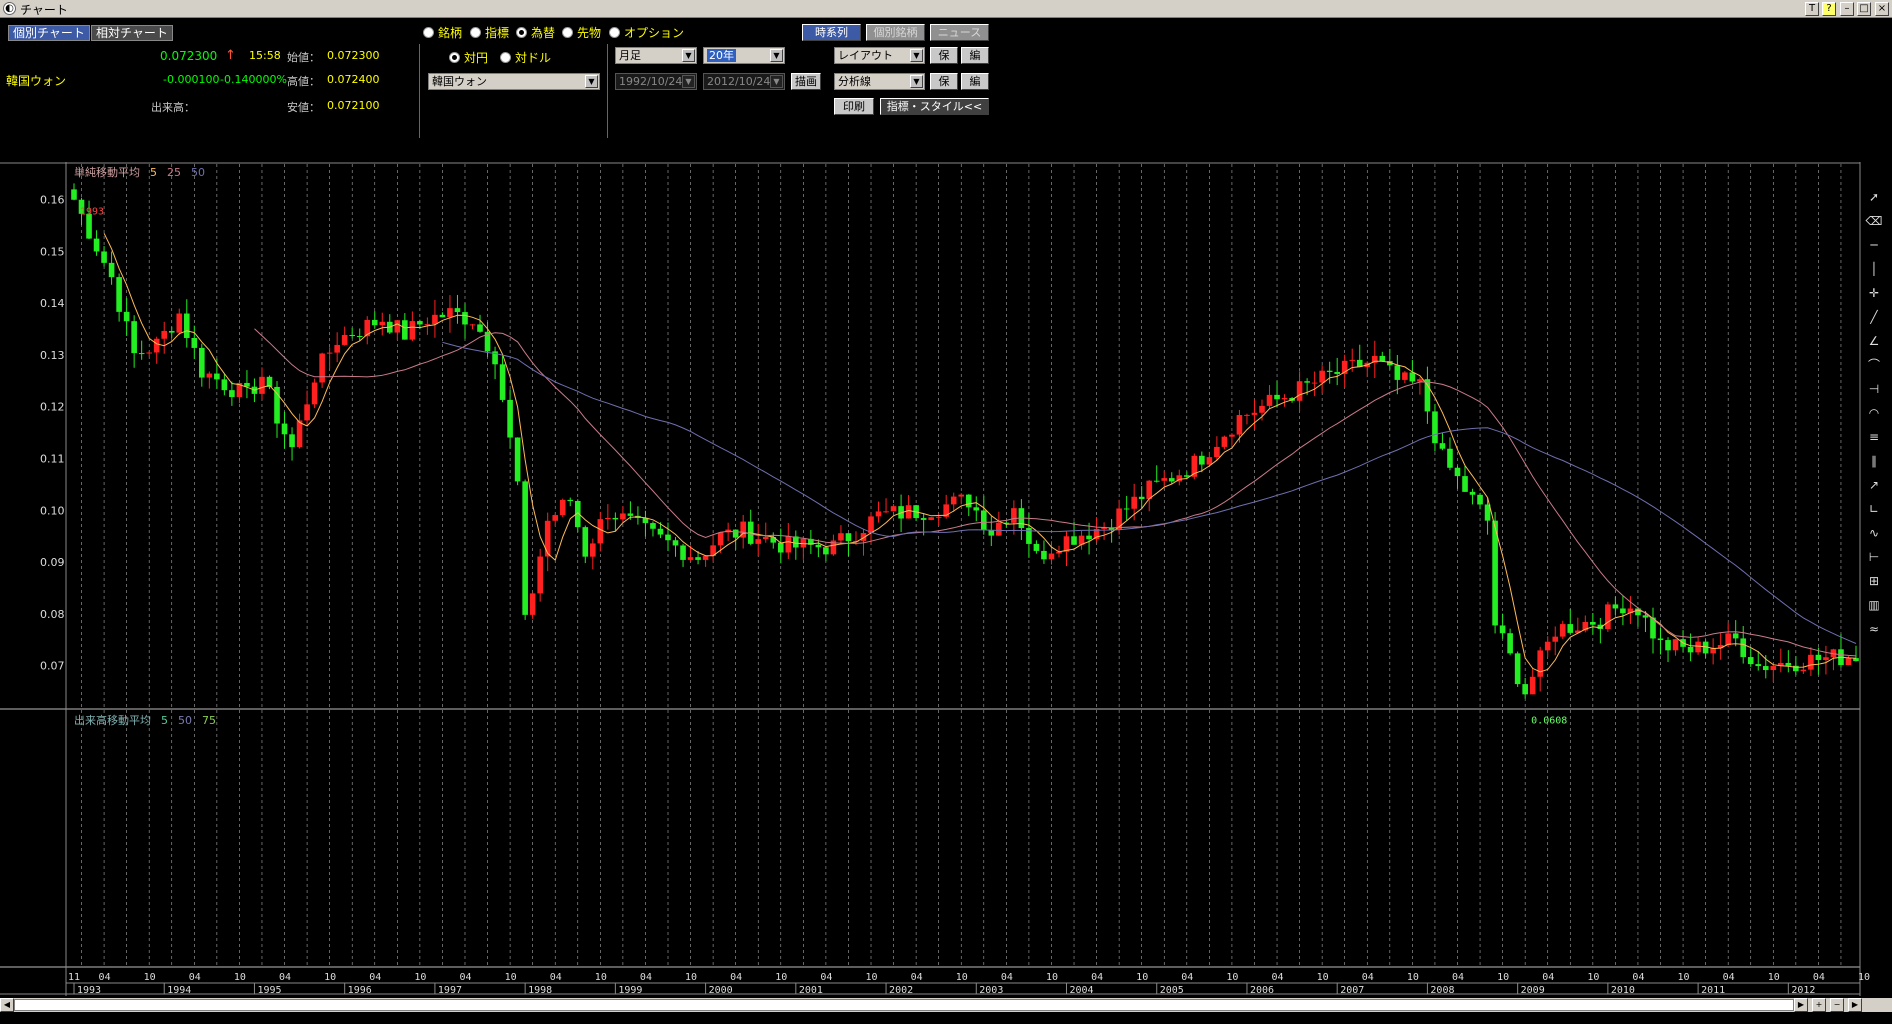  What do you see at coordinates (1082, 990) in the screenshot?
I see `x-year-label: 2004` at bounding box center [1082, 990].